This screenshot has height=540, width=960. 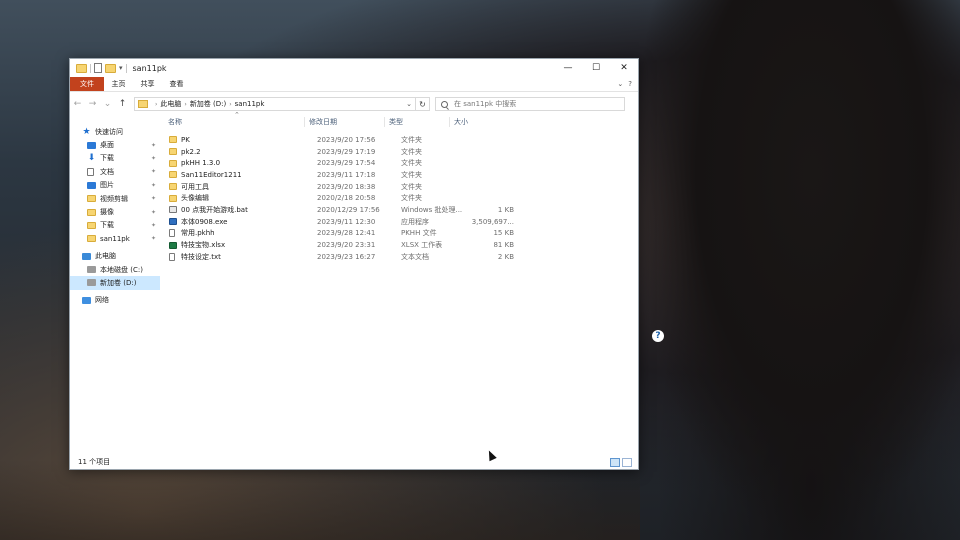 I want to click on status-bar: 11 个项目, so click(x=354, y=462).